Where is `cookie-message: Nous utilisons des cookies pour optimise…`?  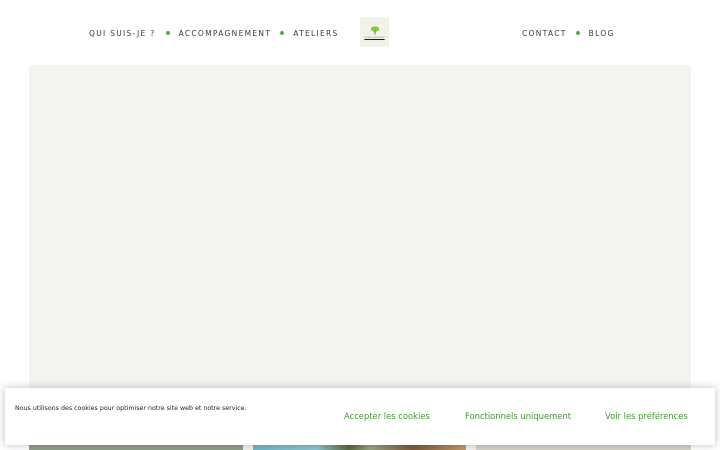 cookie-message: Nous utilisons des cookies pour optimise… is located at coordinates (131, 408).